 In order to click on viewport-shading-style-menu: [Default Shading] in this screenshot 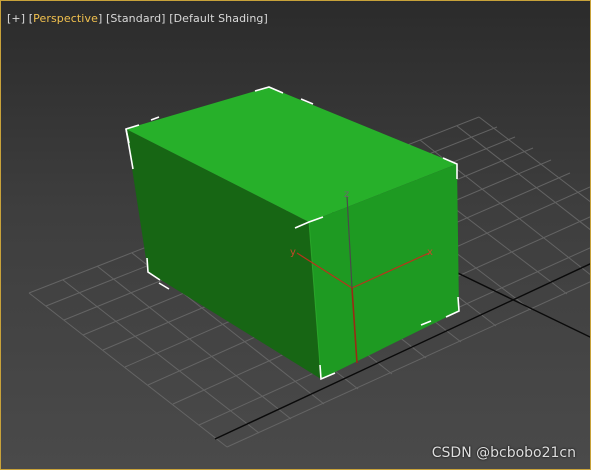, I will do `click(218, 18)`.